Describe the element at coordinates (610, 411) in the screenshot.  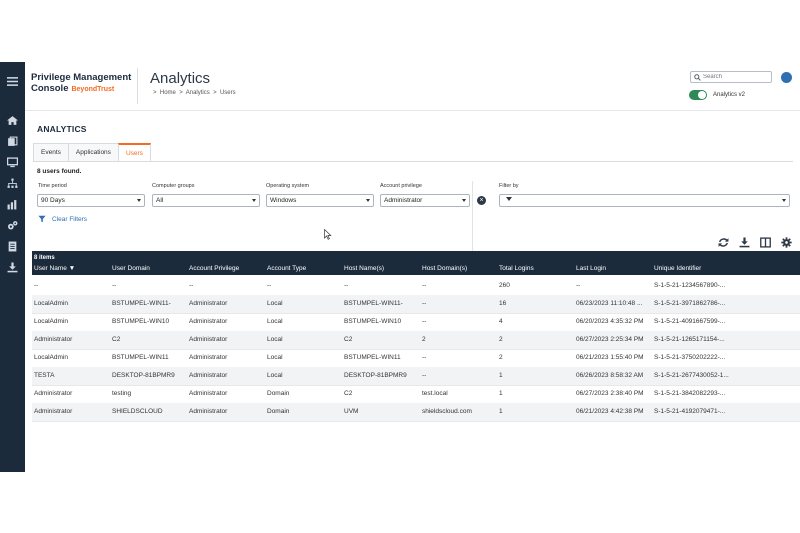
I see `cell-last-login: 06/21/2023 4:42:38 PM` at that location.